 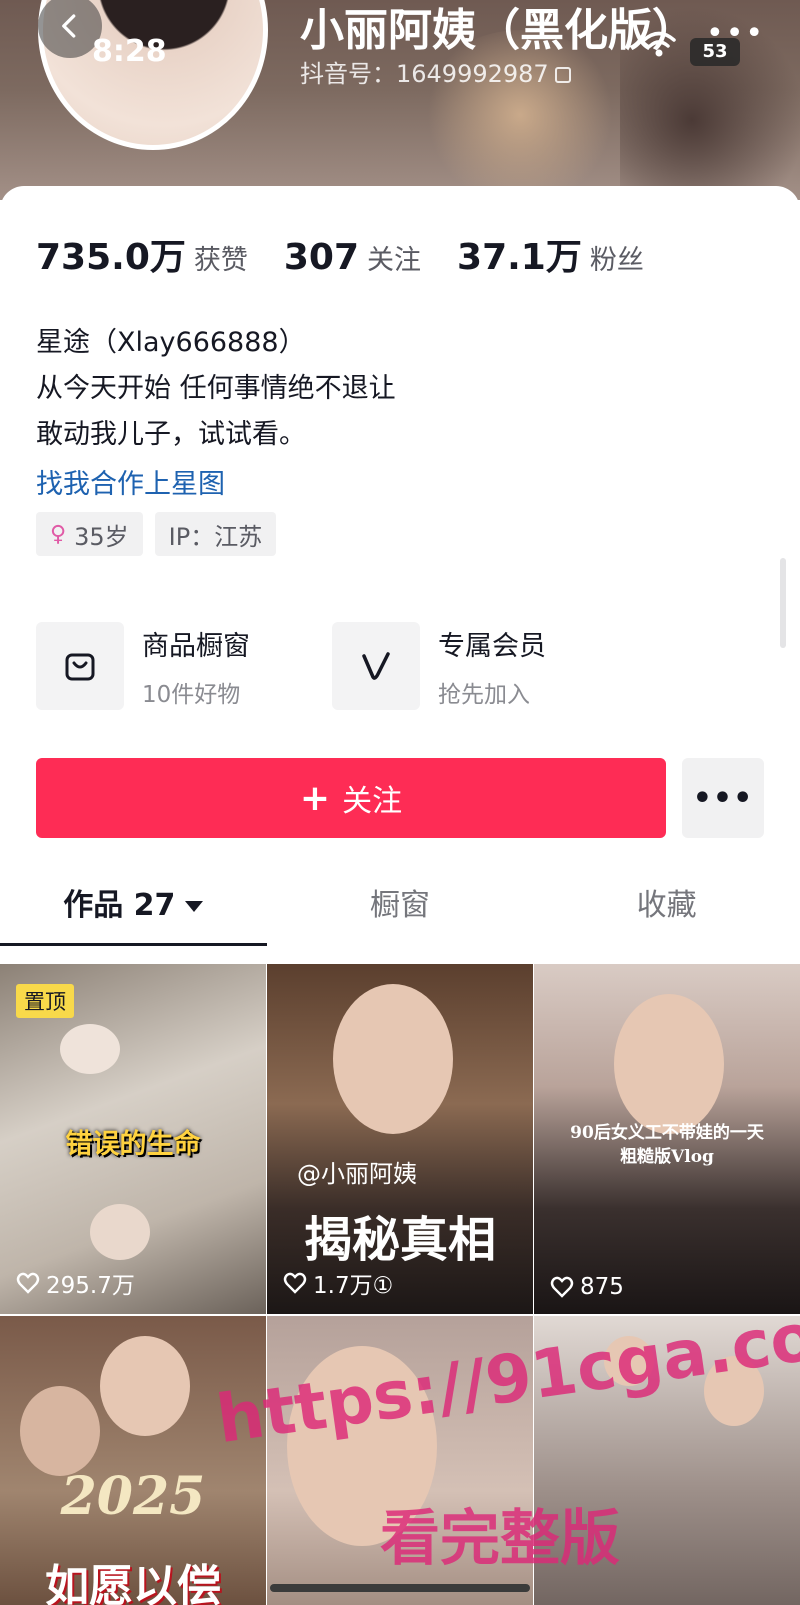 I want to click on copy-icon, so click(x=562, y=75).